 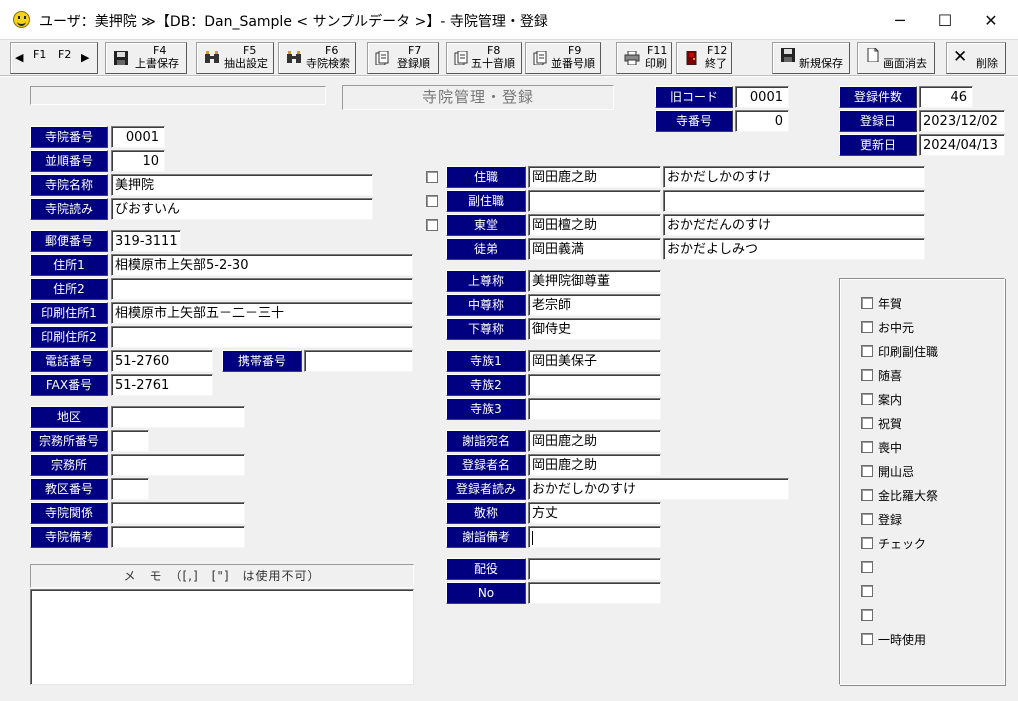 What do you see at coordinates (704, 58) in the screenshot?
I see `exit-button: F12 終了` at bounding box center [704, 58].